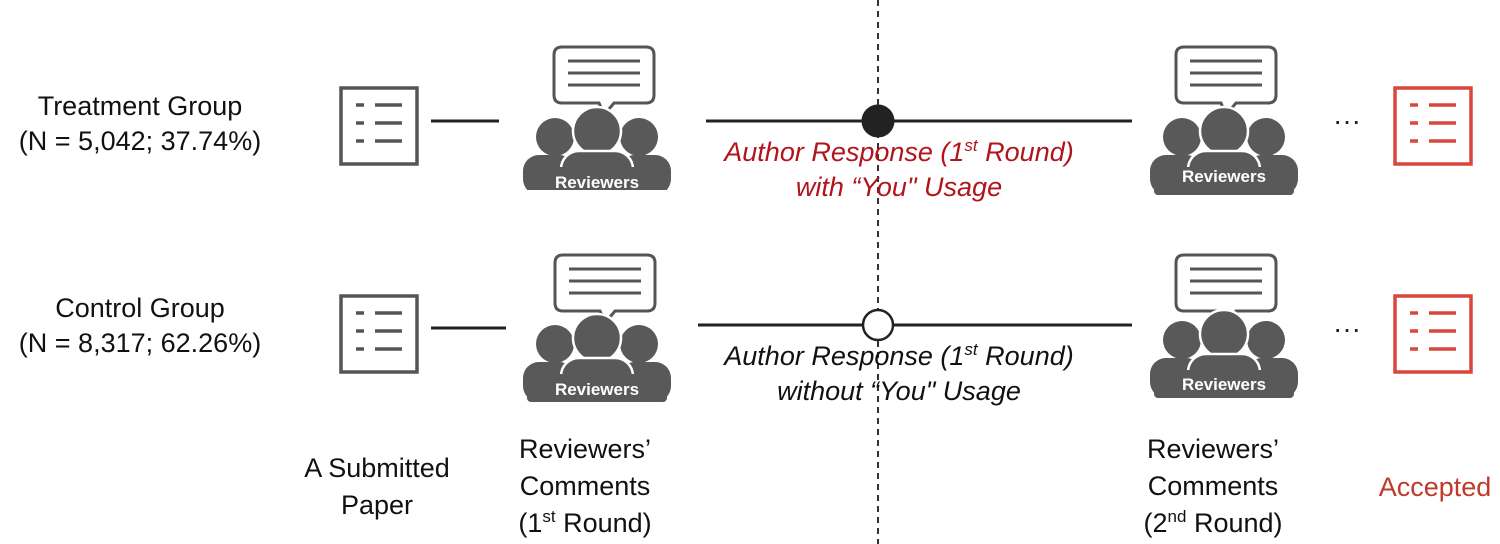  I want to click on first-round-line2: Comments, so click(585, 486).